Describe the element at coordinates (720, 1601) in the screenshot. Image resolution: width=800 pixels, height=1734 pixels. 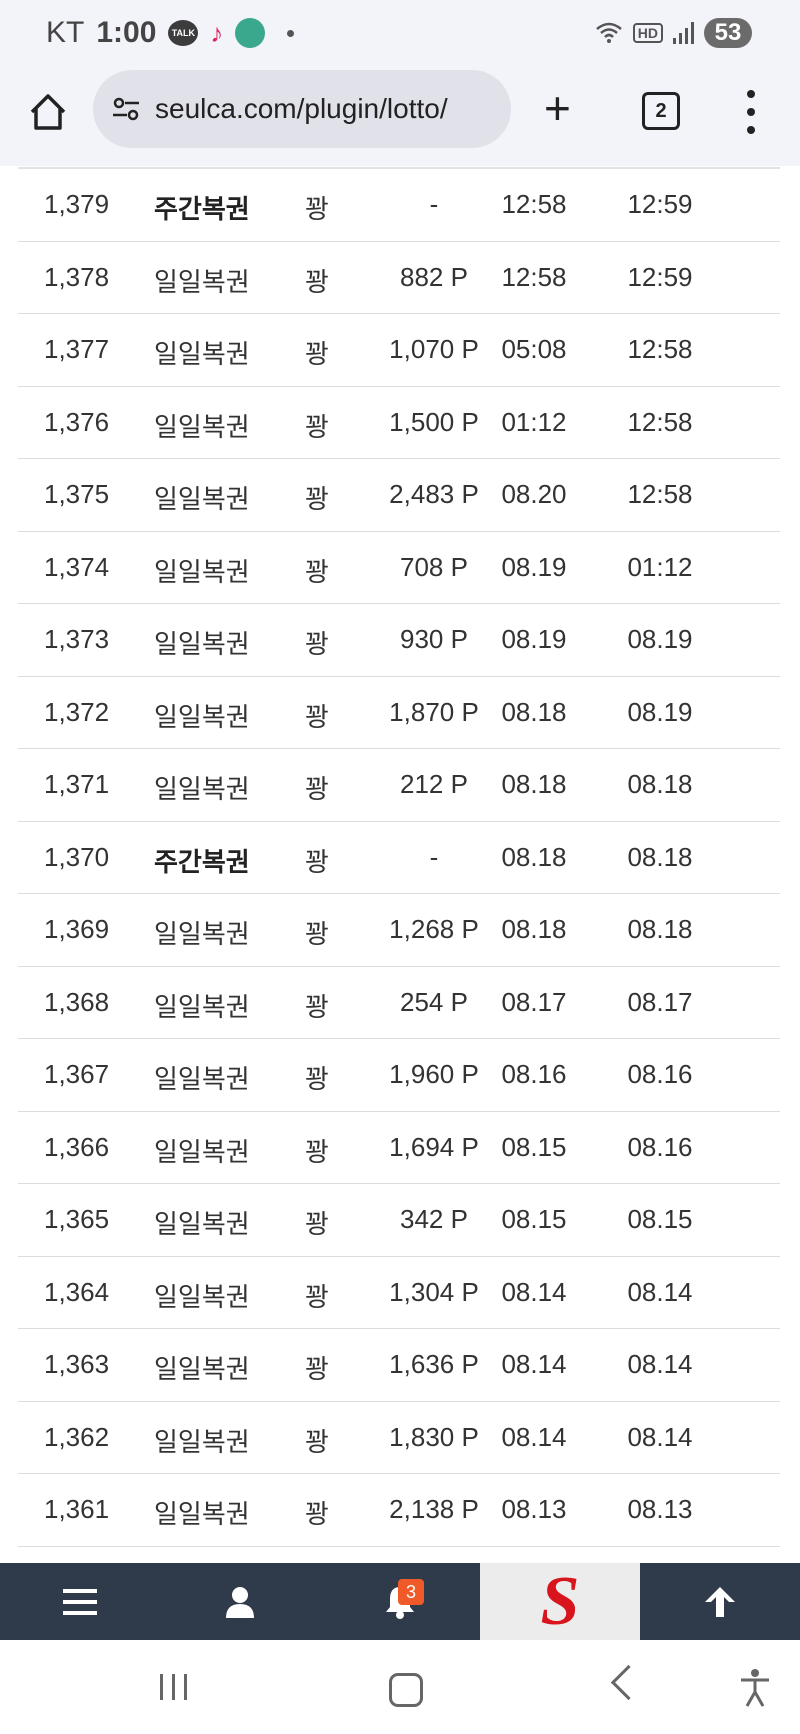
I see `scroll-top-button` at that location.